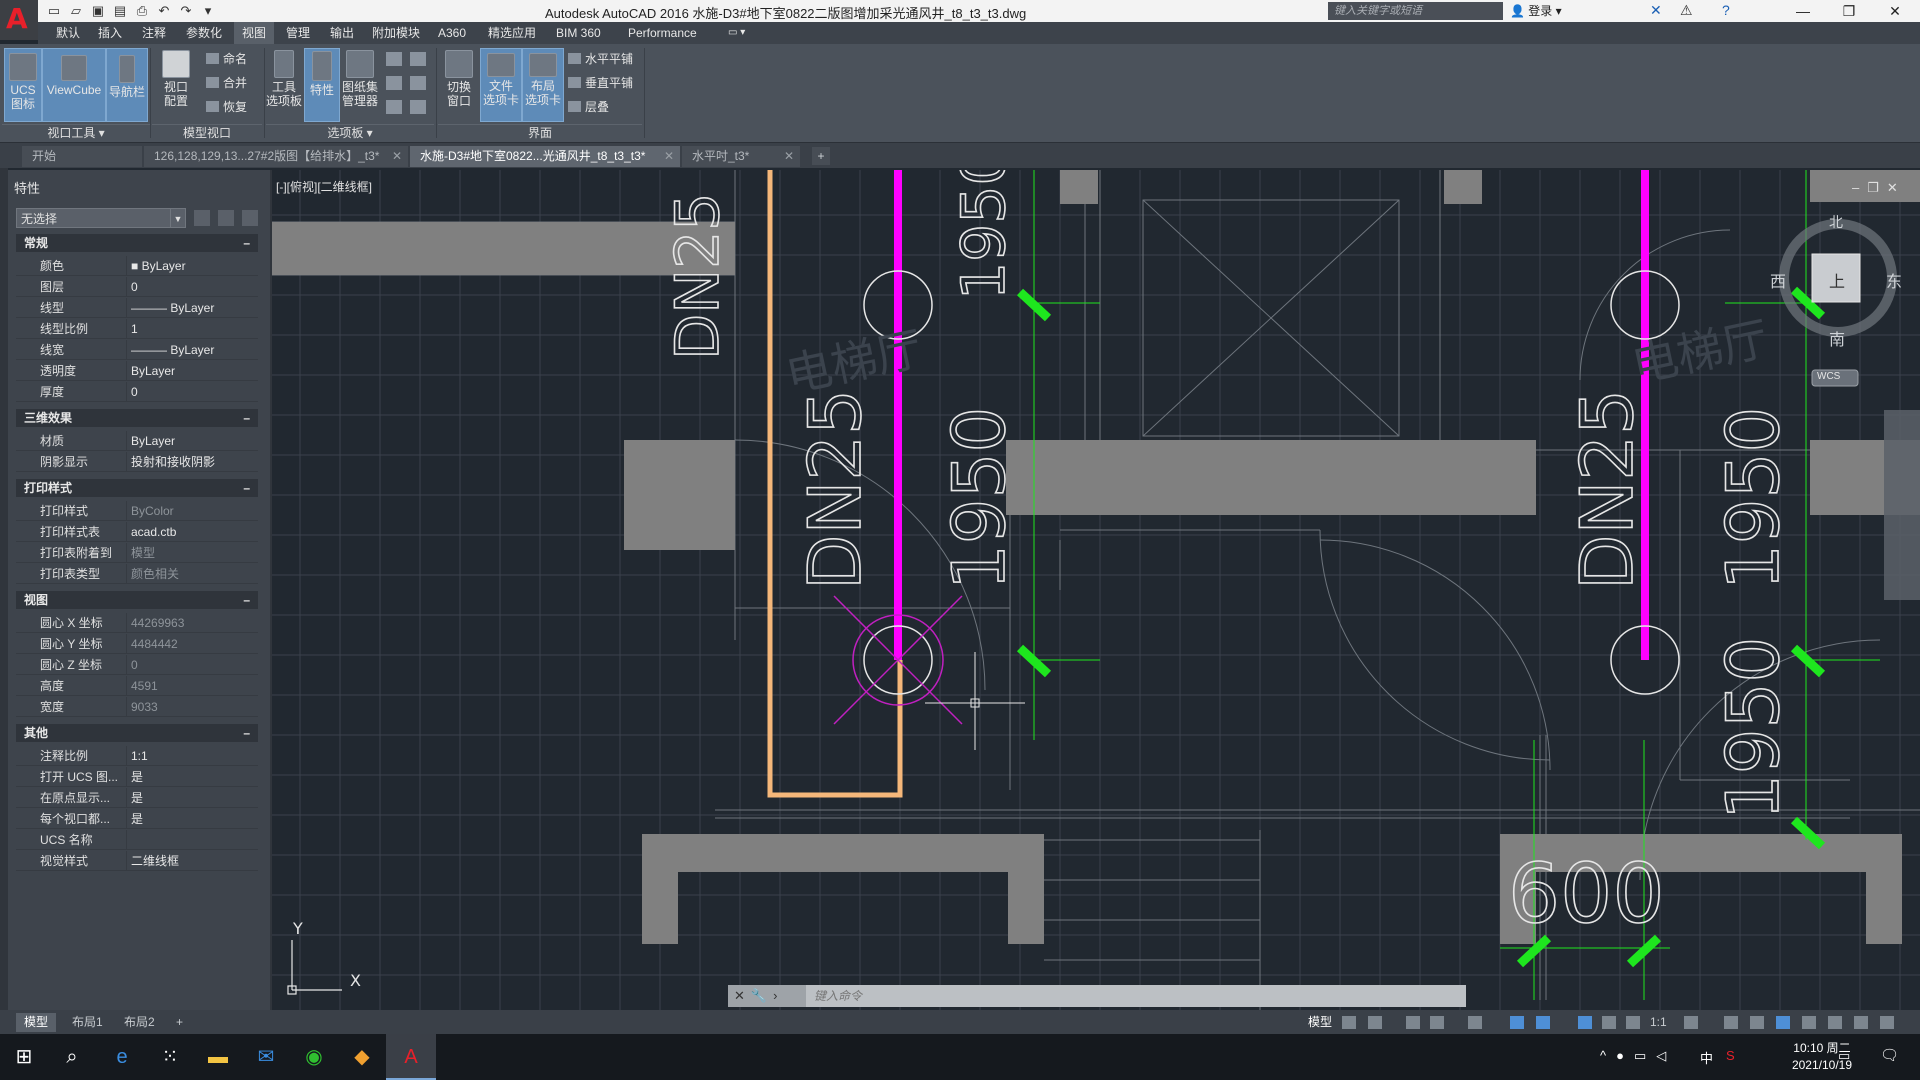  Describe the element at coordinates (600, 59) in the screenshot. I see `tile-horizontal-button: 水平平铺` at that location.